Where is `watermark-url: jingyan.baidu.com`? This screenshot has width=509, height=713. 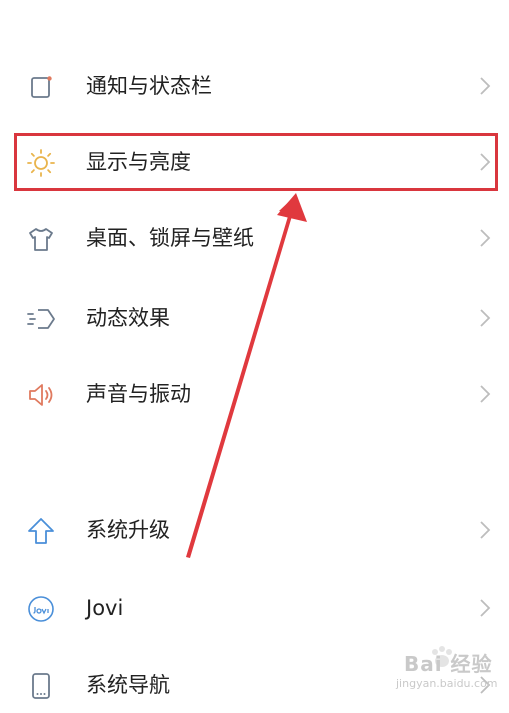 watermark-url: jingyan.baidu.com is located at coordinates (447, 683).